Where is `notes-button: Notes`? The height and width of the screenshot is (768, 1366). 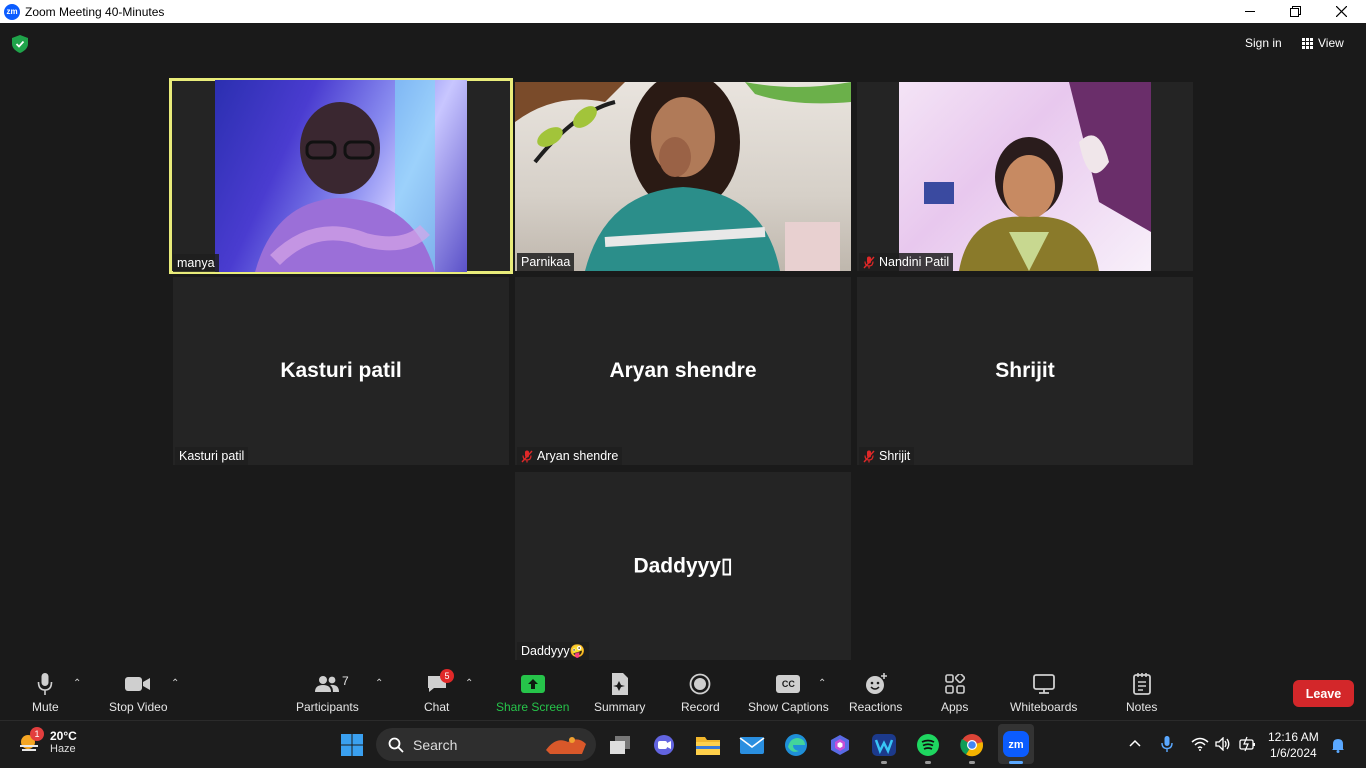 notes-button: Notes is located at coordinates (1141, 693).